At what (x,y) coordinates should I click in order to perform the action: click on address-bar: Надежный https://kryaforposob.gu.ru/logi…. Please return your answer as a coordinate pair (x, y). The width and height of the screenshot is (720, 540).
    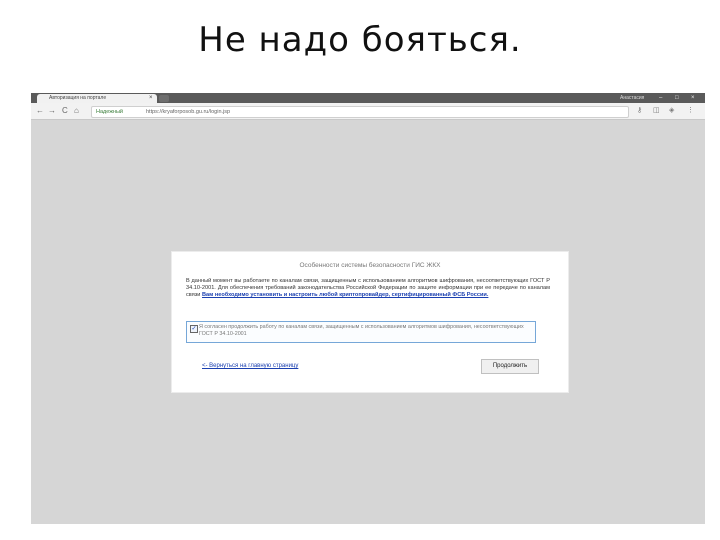
    Looking at the image, I should click on (360, 112).